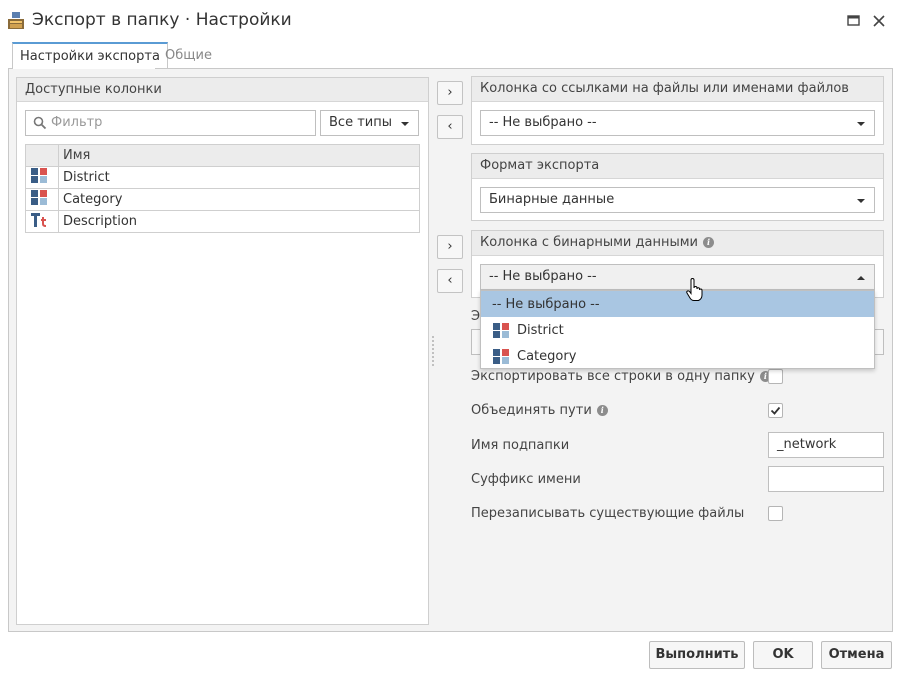 This screenshot has height=675, width=900. What do you see at coordinates (40, 123) in the screenshot?
I see `search-icon` at bounding box center [40, 123].